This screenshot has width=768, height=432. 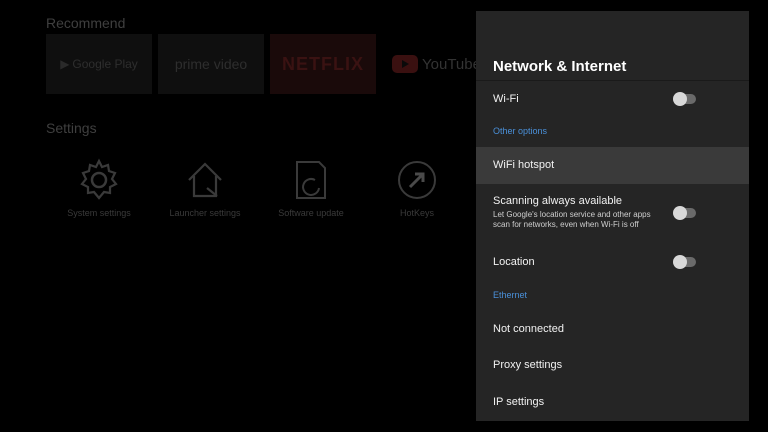 What do you see at coordinates (612, 262) in the screenshot?
I see `location-row: Location` at bounding box center [612, 262].